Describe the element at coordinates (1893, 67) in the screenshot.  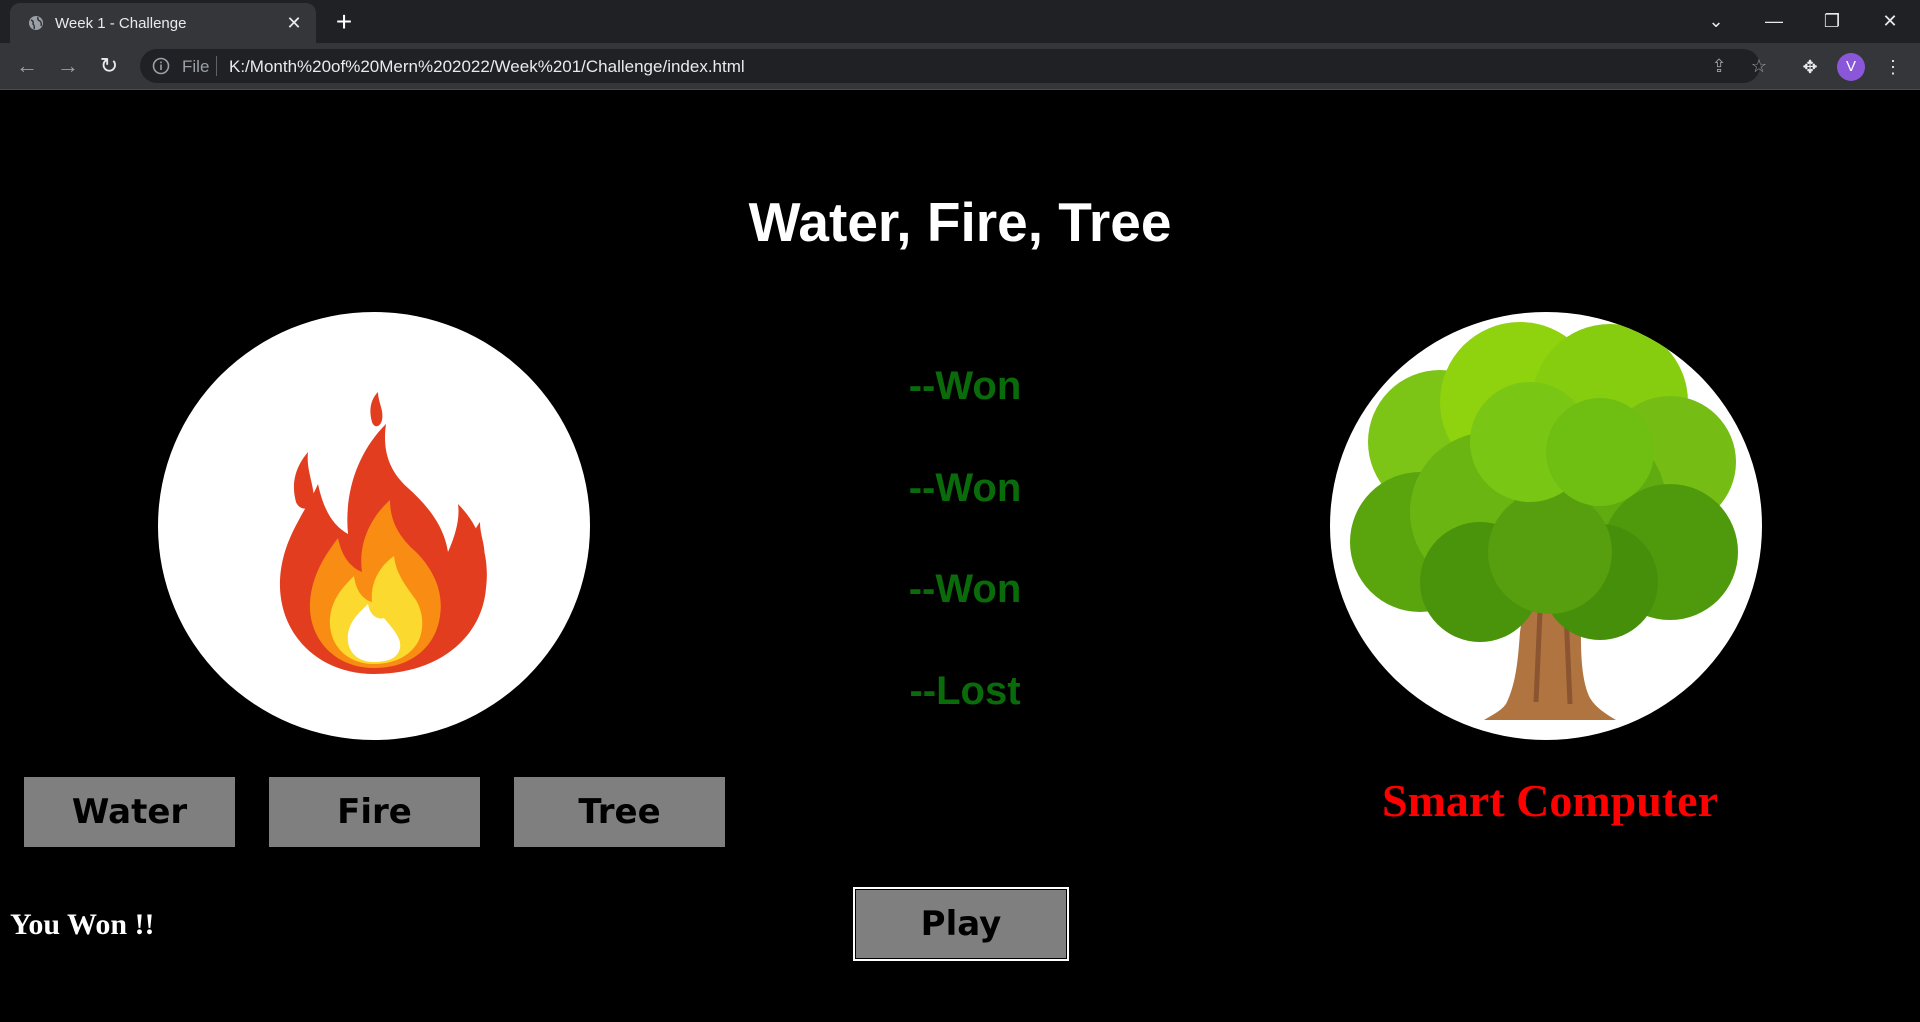
I see `menu-icon: ⋮` at that location.